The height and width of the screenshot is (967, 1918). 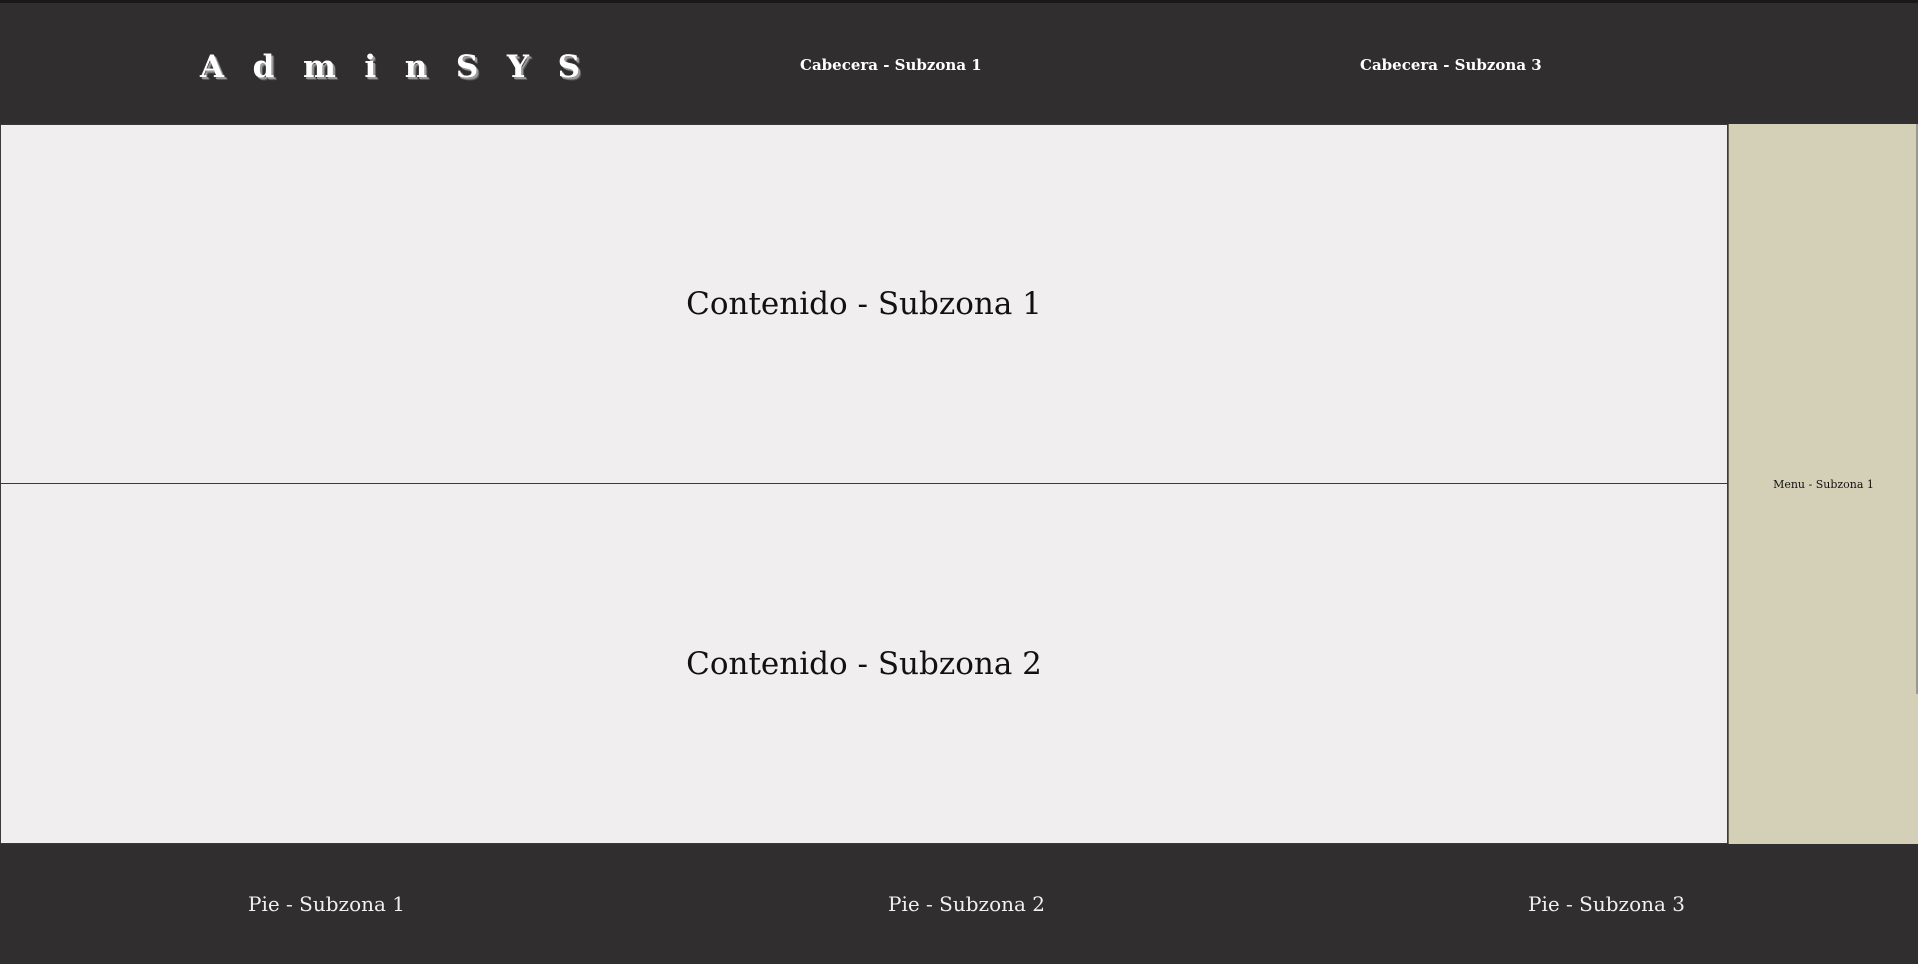 I want to click on logo-letter: A, so click(x=212, y=67).